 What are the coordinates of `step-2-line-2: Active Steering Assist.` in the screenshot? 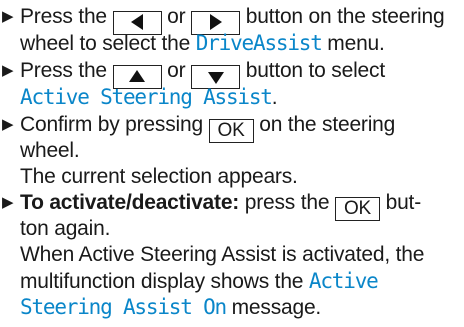 It's located at (149, 97).